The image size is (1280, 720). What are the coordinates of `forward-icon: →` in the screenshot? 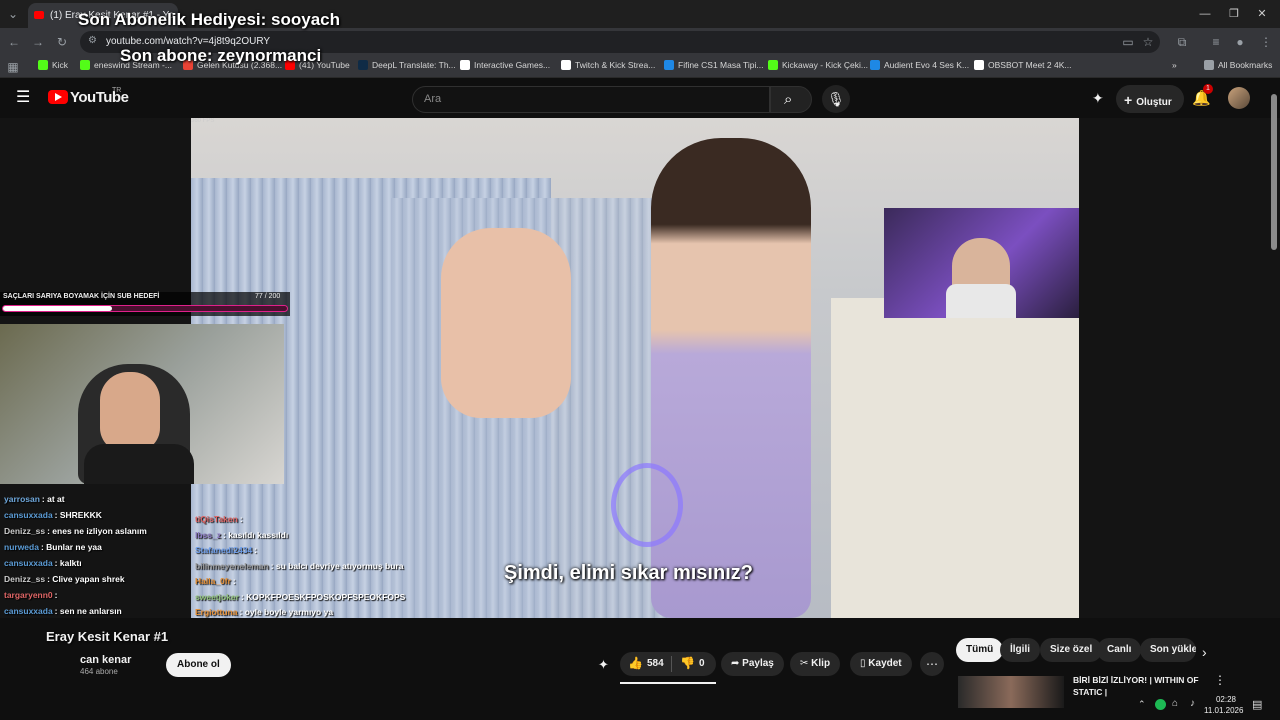 It's located at (38, 42).